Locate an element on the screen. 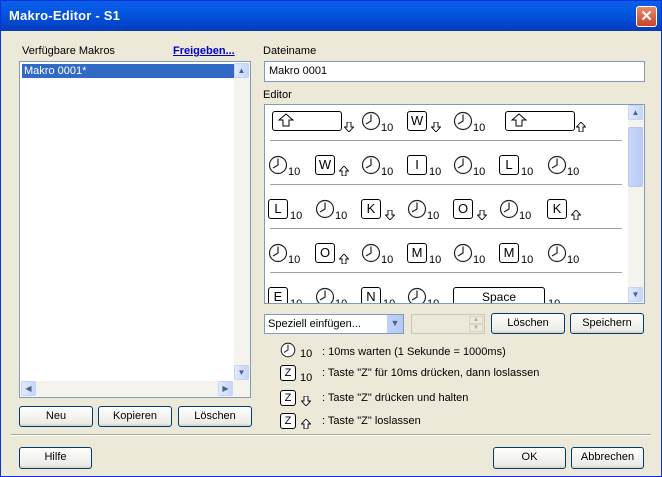 This screenshot has width=662, height=477. delay-spinner: ▲ ▼ is located at coordinates (448, 324).